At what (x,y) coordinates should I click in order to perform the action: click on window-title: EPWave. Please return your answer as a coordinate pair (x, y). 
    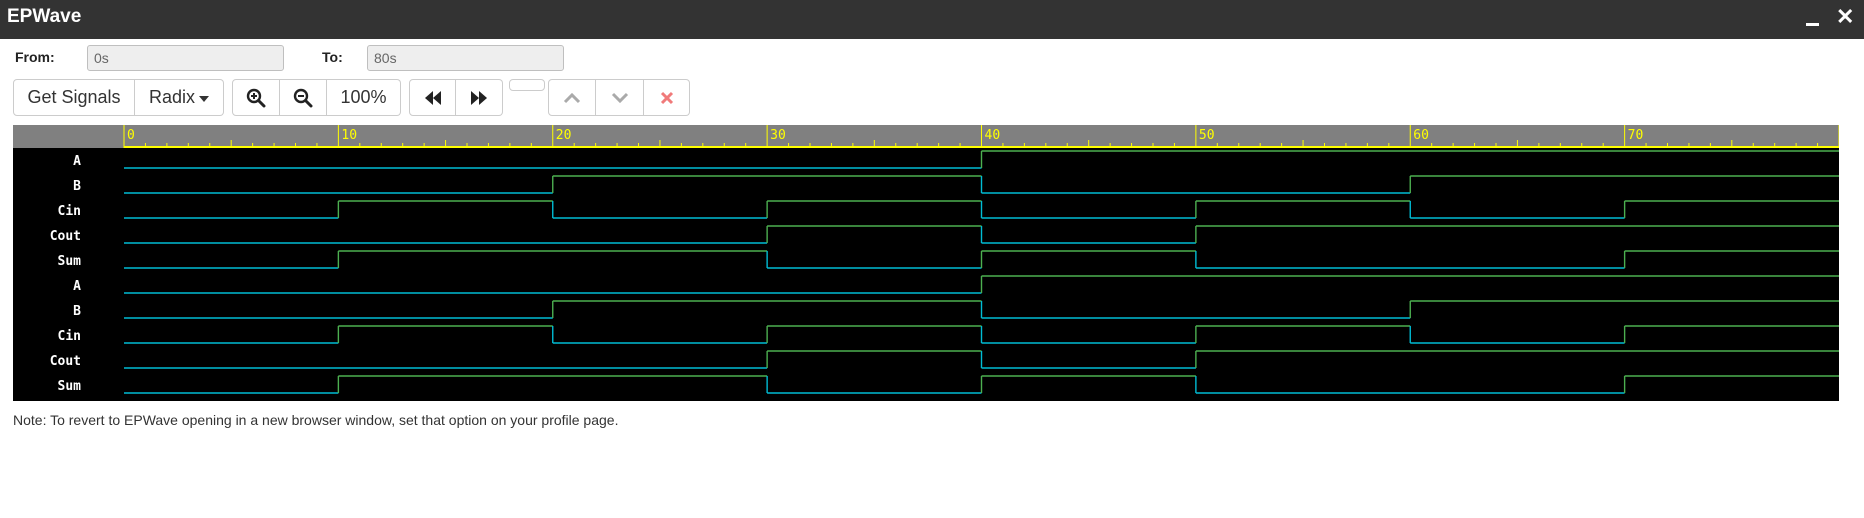
    Looking at the image, I should click on (44, 16).